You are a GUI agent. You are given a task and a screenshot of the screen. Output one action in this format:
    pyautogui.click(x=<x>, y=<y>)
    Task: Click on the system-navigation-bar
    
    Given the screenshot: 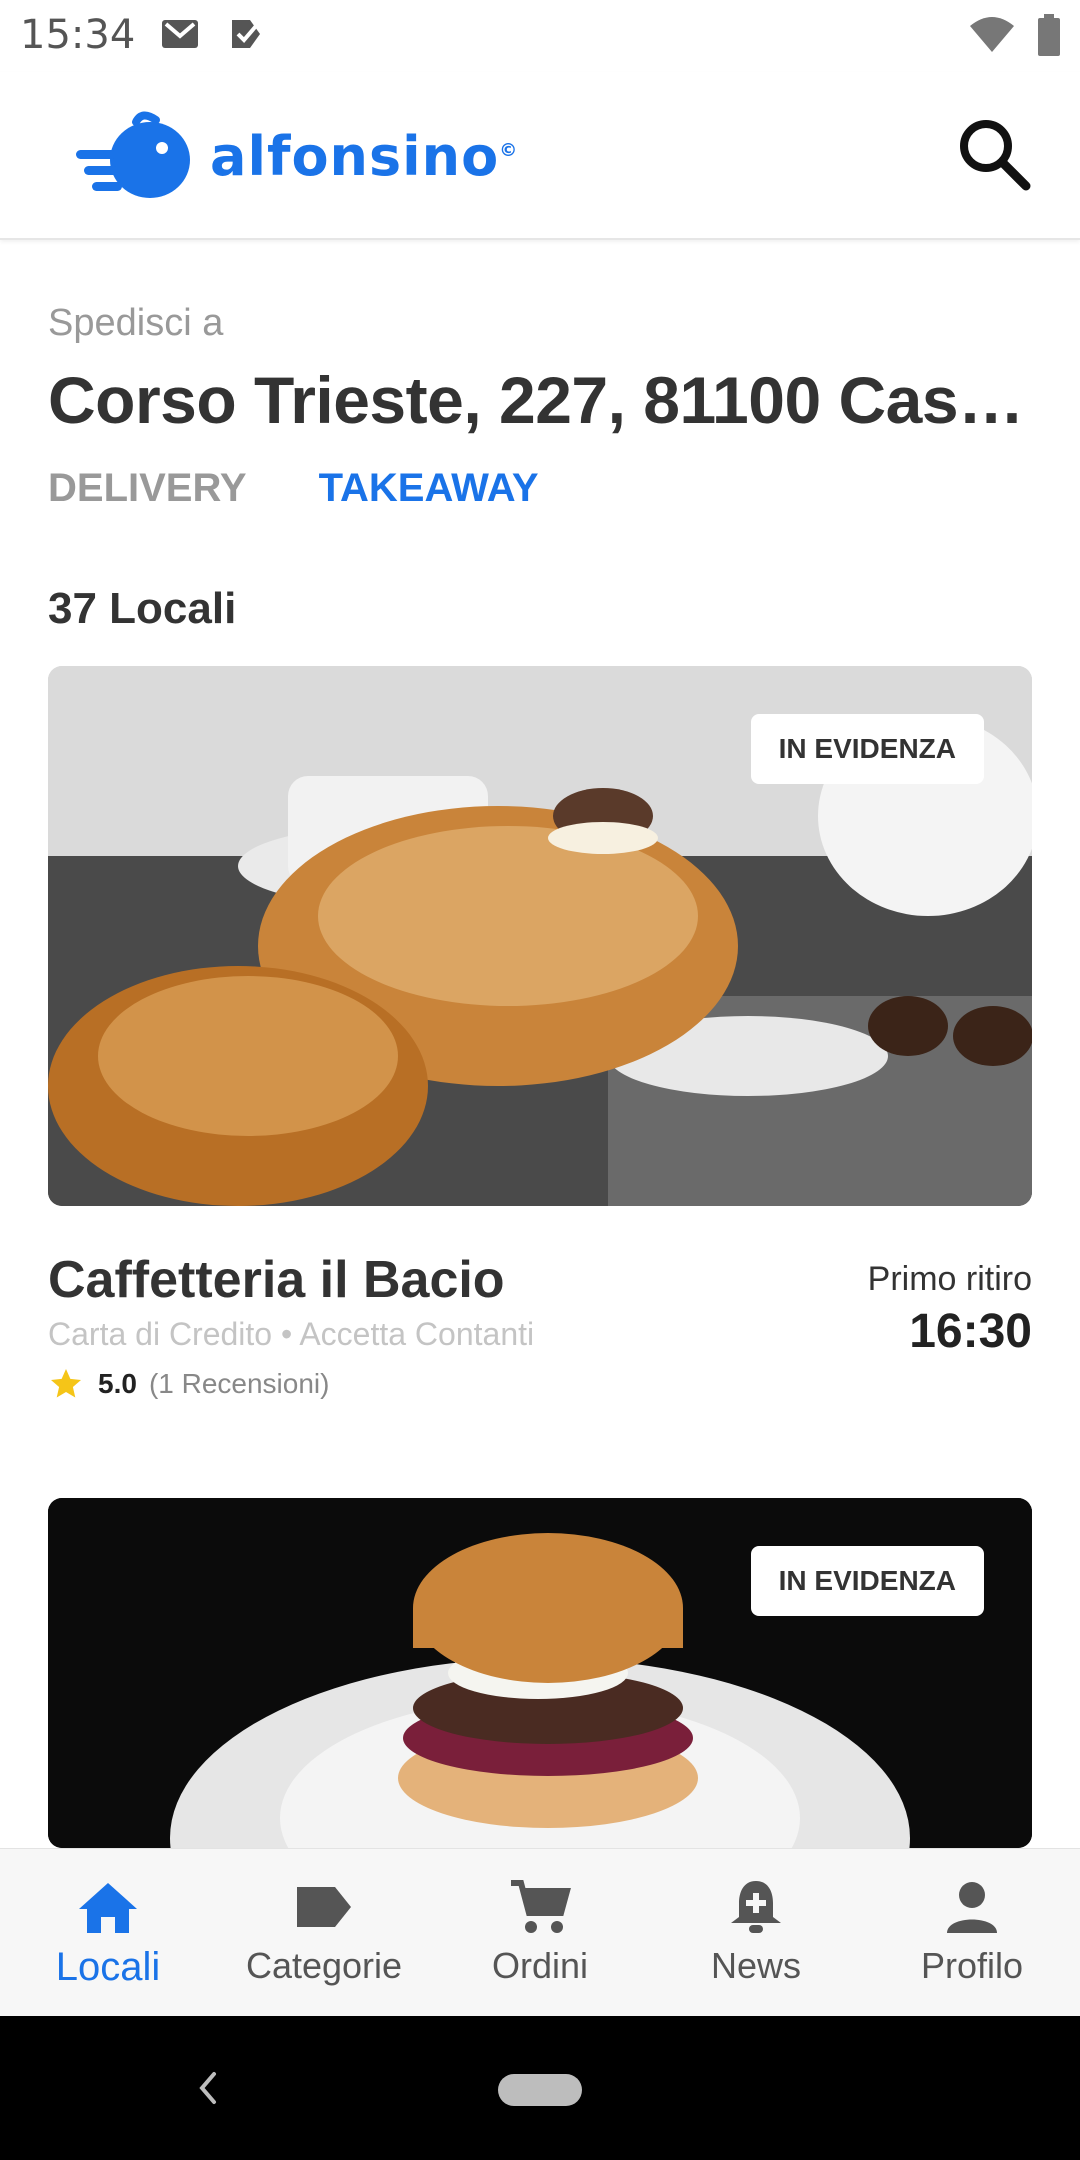 What is the action you would take?
    pyautogui.click(x=540, y=2088)
    